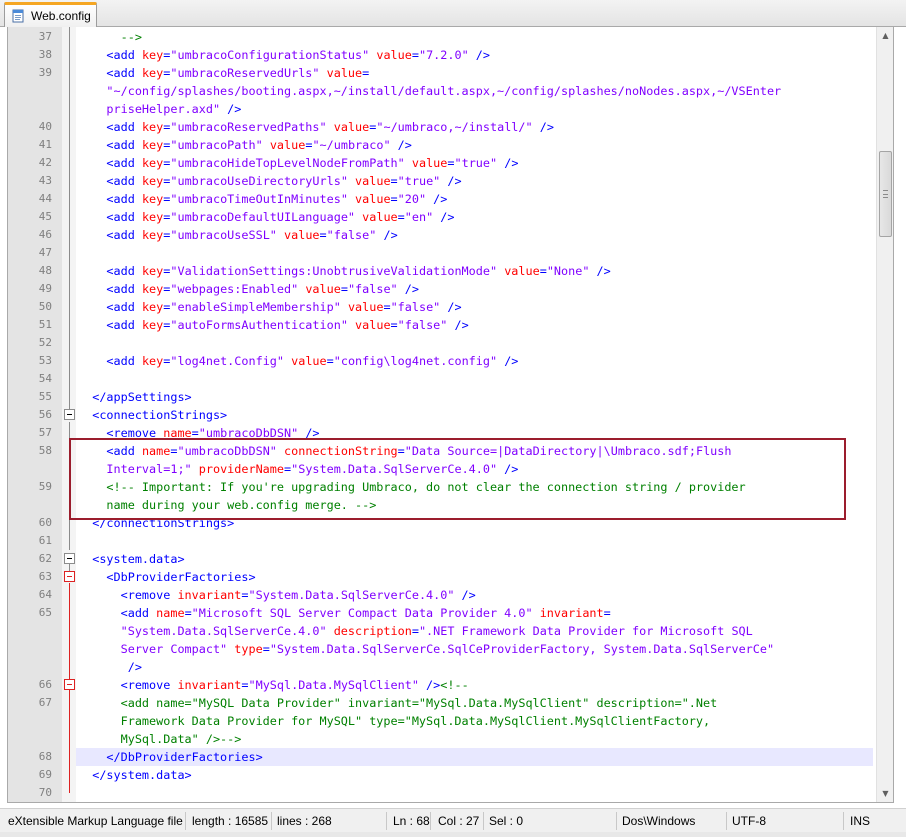  Describe the element at coordinates (786, 821) in the screenshot. I see `status-encoding: UTF-8` at that location.